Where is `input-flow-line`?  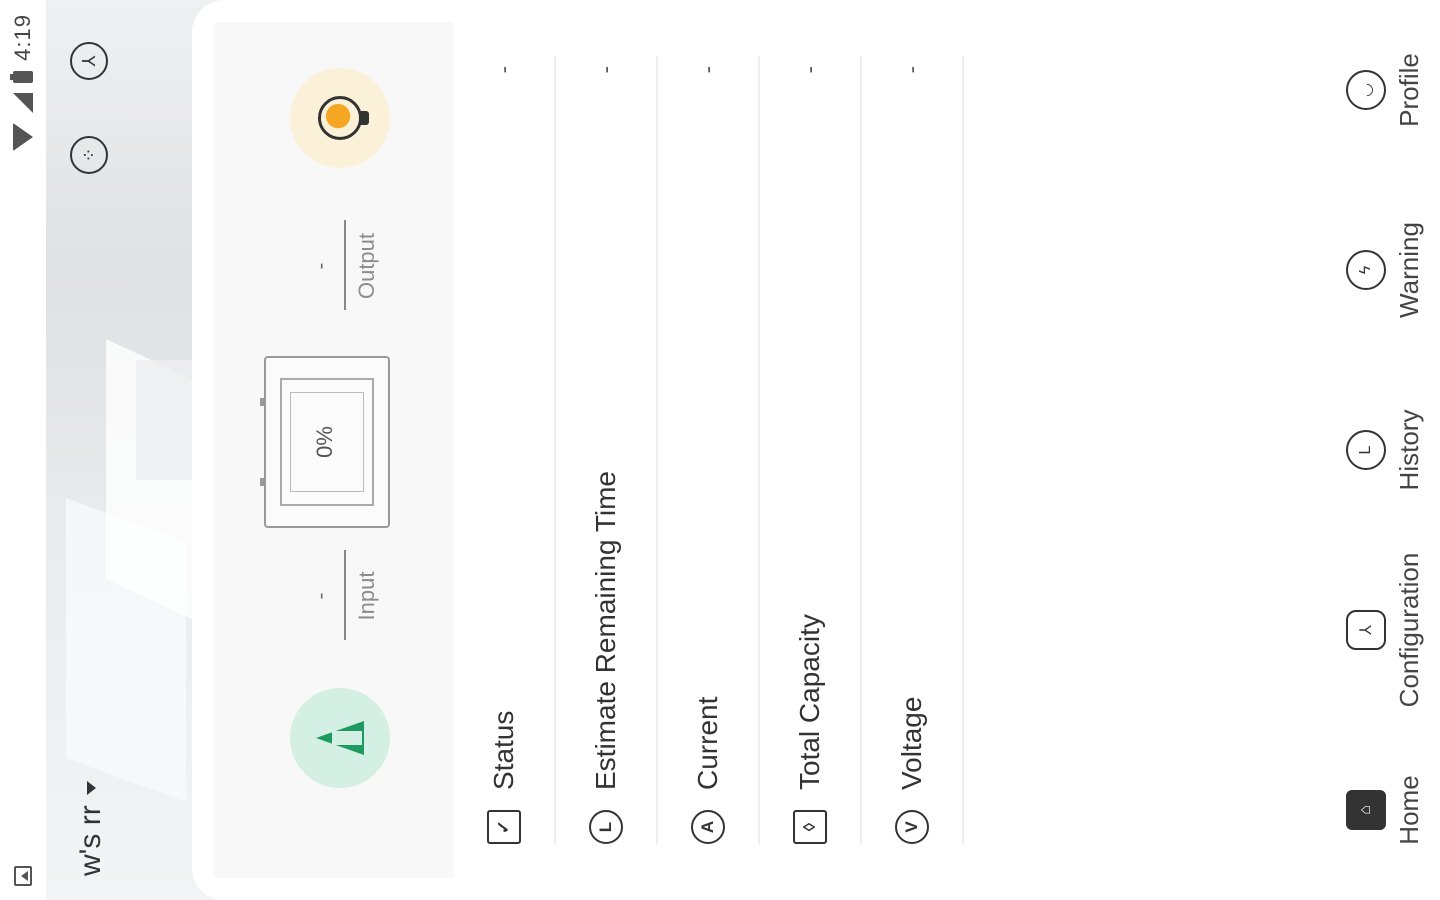 input-flow-line is located at coordinates (345, 595).